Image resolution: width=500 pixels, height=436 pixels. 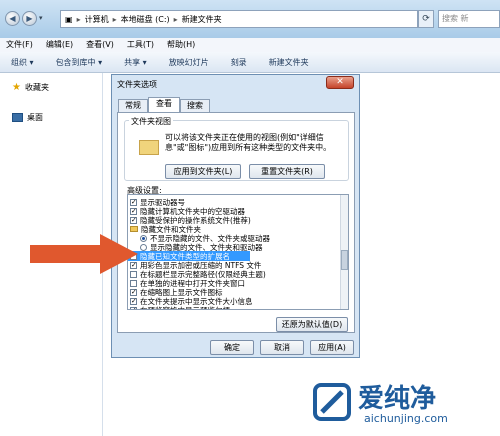 I want to click on pointer-arrow-icon, so click(x=84, y=254).